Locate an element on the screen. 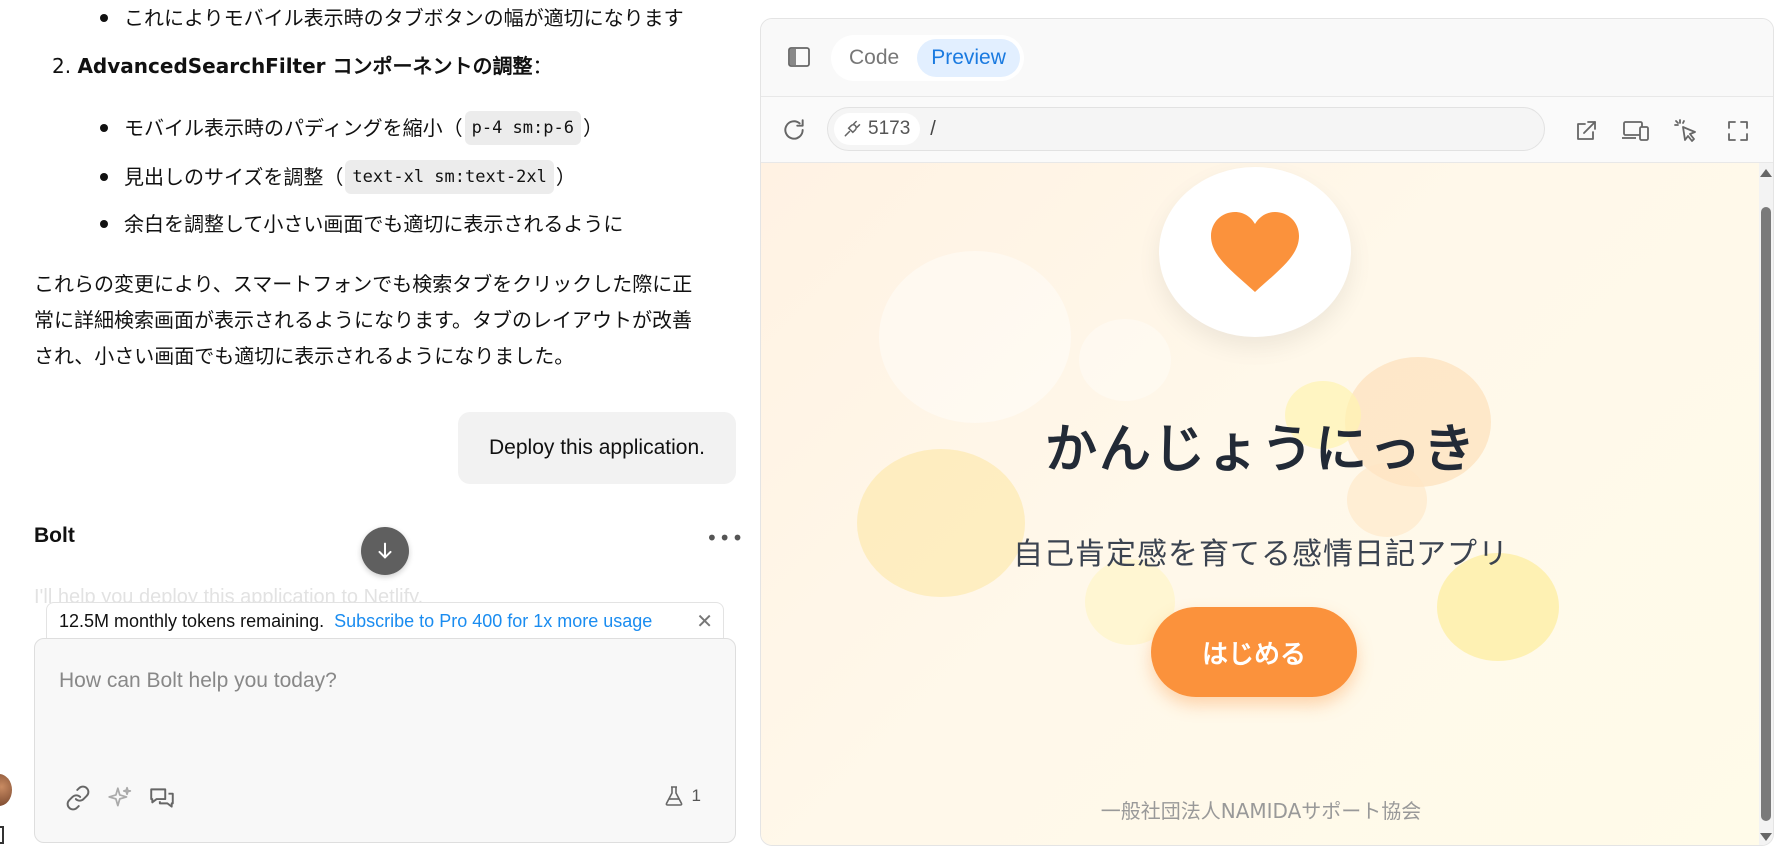 The width and height of the screenshot is (1774, 857). paragraph-line: され、小さい画面でも適切に表示されるようになりました。 is located at coordinates (304, 356).